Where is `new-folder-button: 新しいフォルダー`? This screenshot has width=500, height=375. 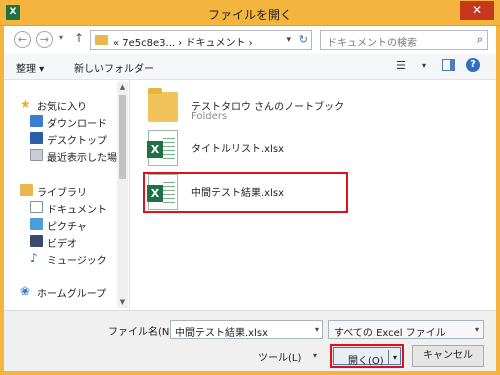 new-folder-button: 新しいフォルダー is located at coordinates (114, 67).